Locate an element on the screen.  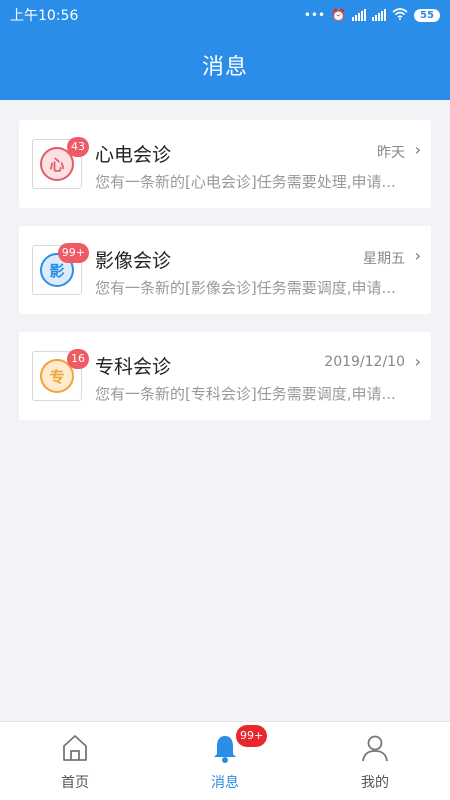
tab-label: 首页 is located at coordinates (75, 783).